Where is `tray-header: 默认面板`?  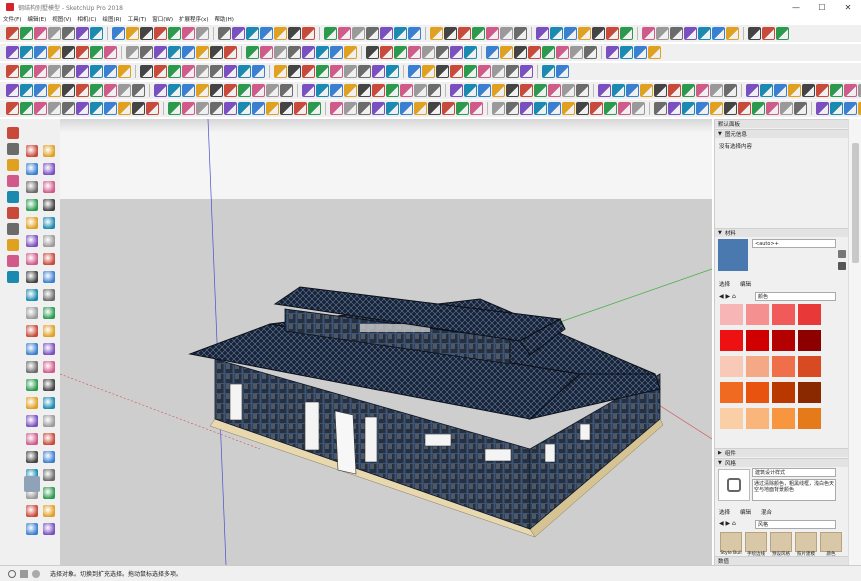 tray-header: 默认面板 is located at coordinates (781, 123).